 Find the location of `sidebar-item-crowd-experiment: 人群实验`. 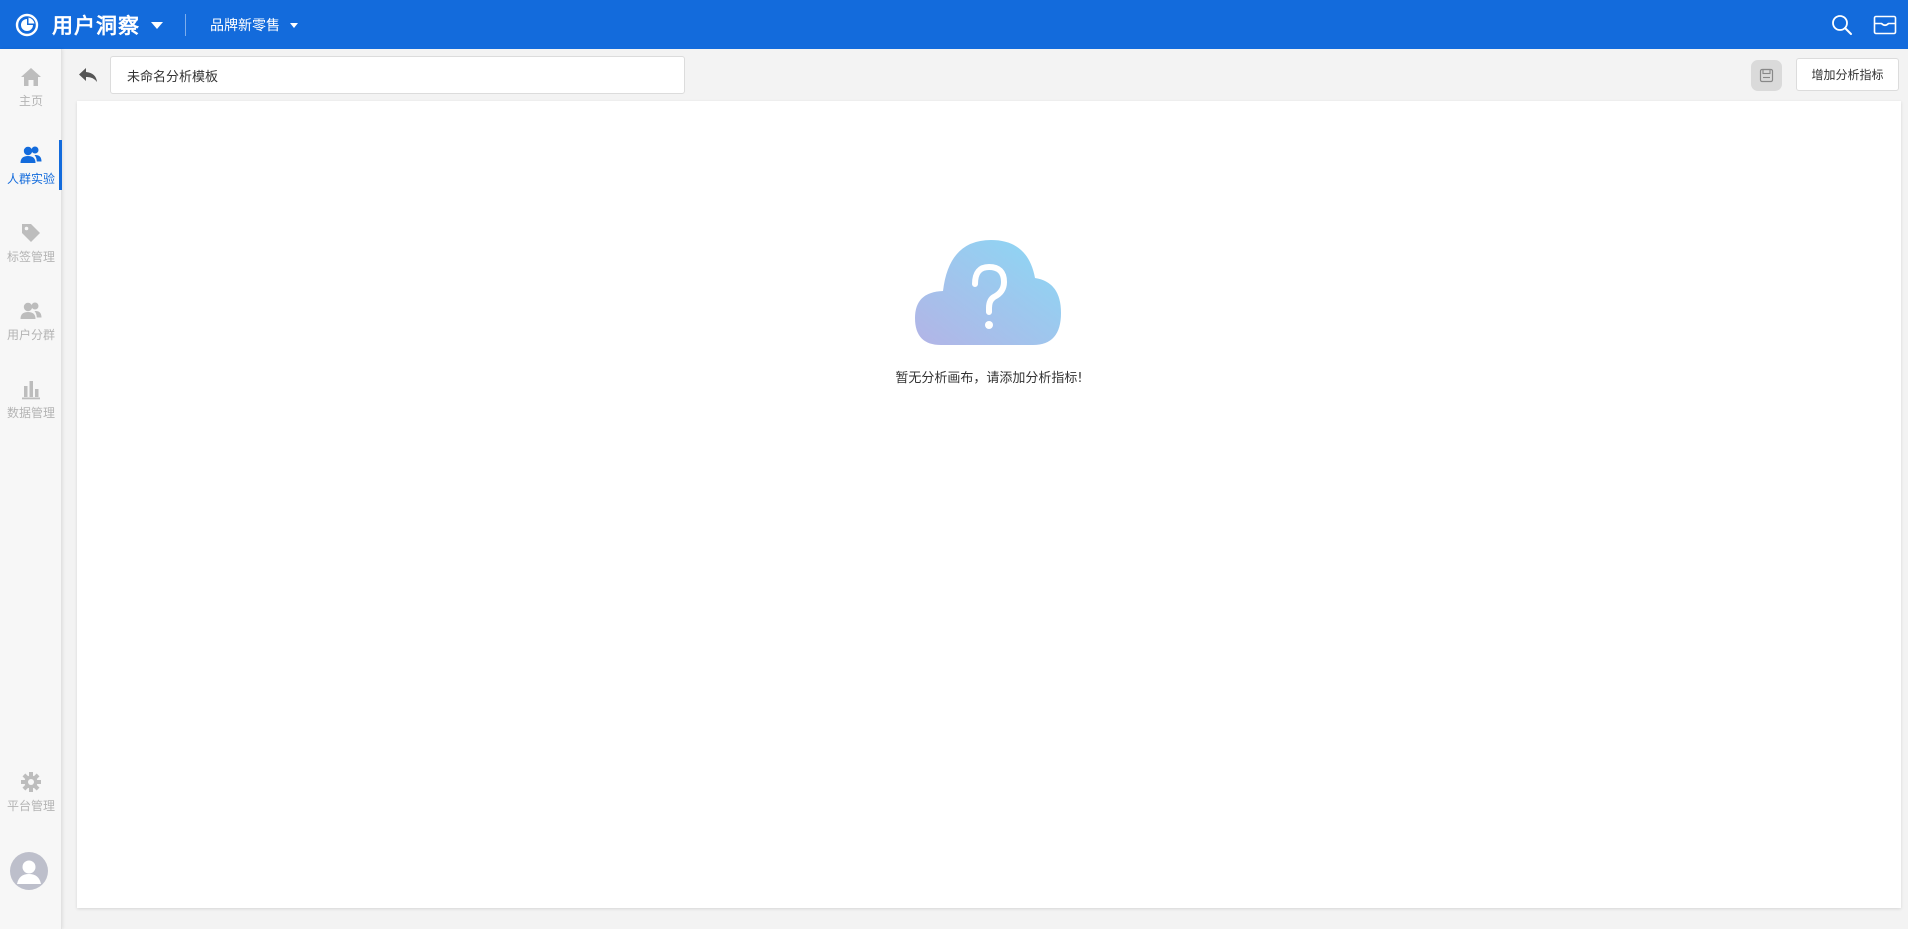

sidebar-item-crowd-experiment: 人群实验 is located at coordinates (31, 165).